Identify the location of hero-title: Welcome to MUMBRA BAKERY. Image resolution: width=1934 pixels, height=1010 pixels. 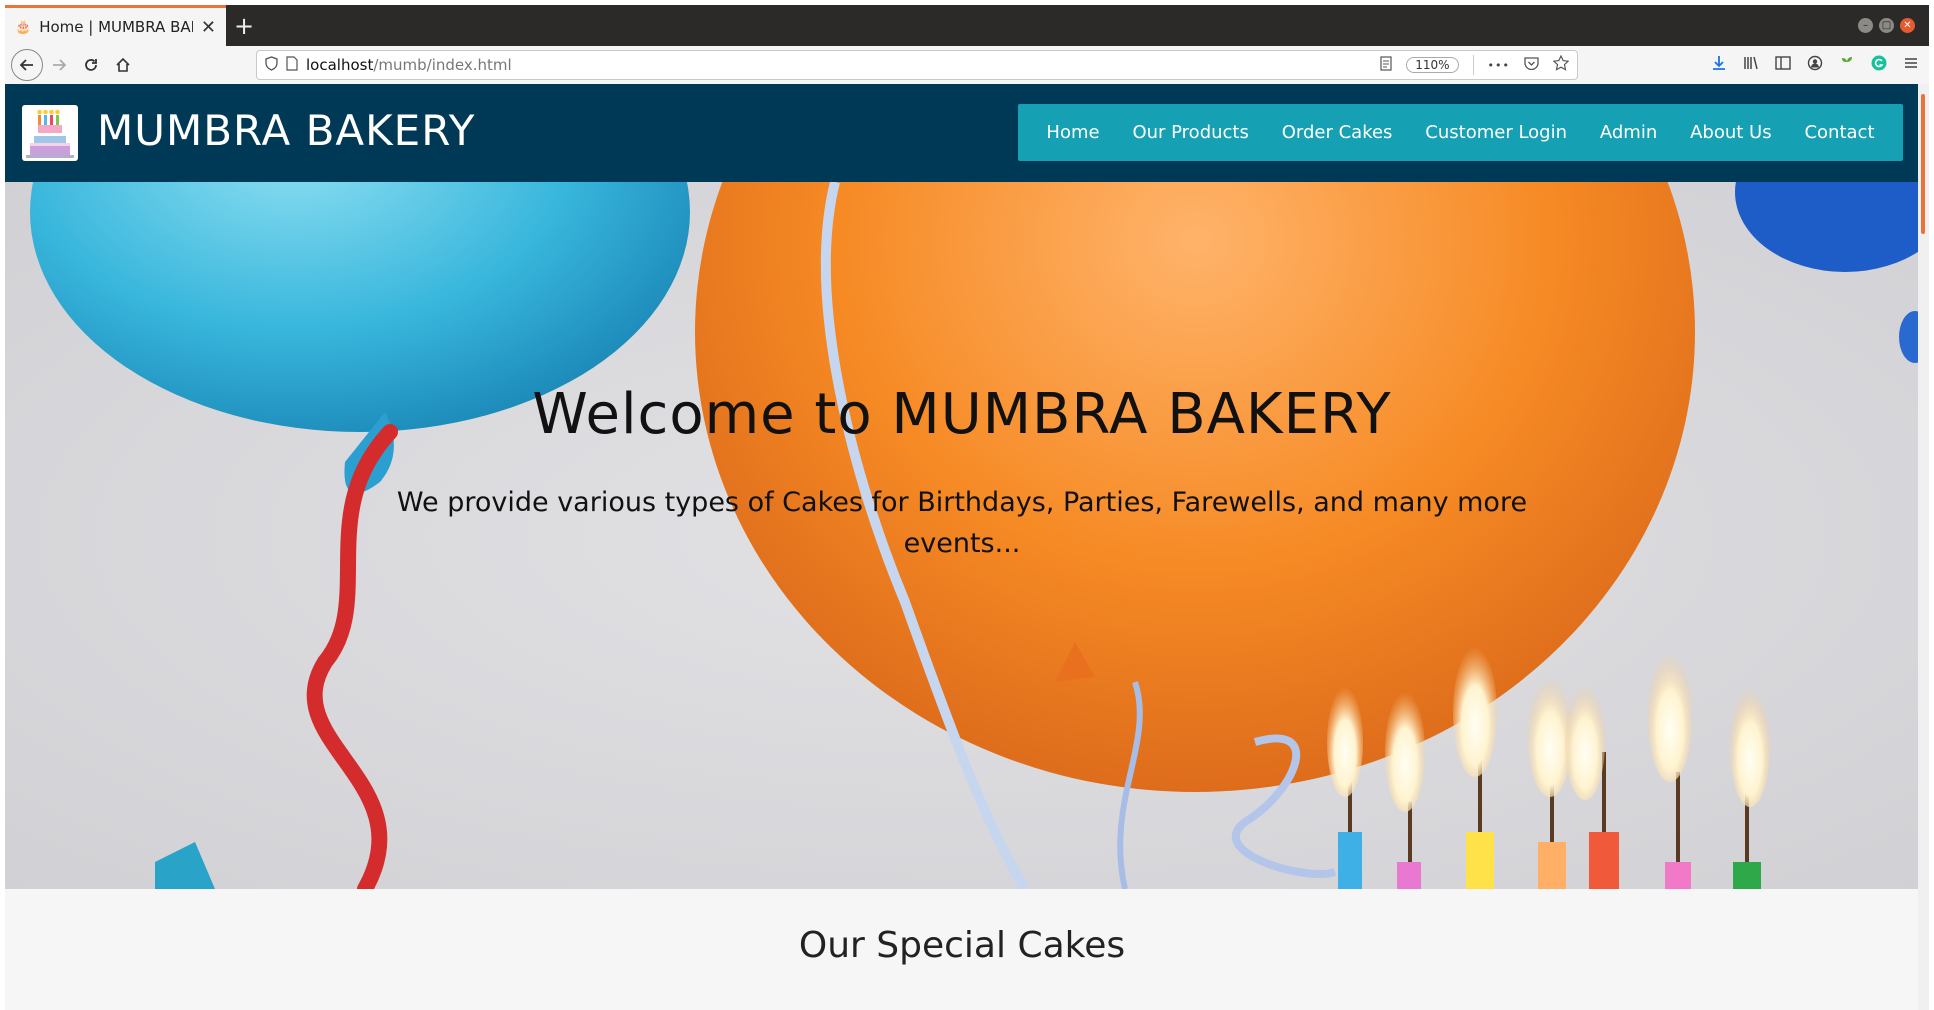
(962, 414).